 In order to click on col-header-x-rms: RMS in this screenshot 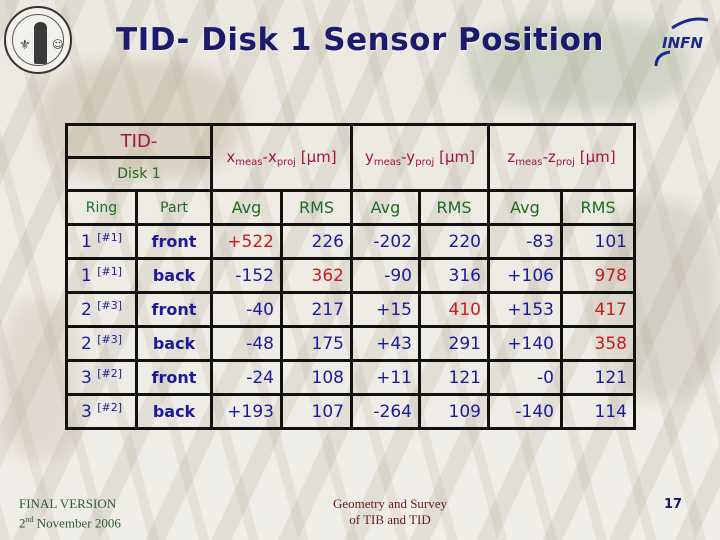, I will do `click(316, 207)`.